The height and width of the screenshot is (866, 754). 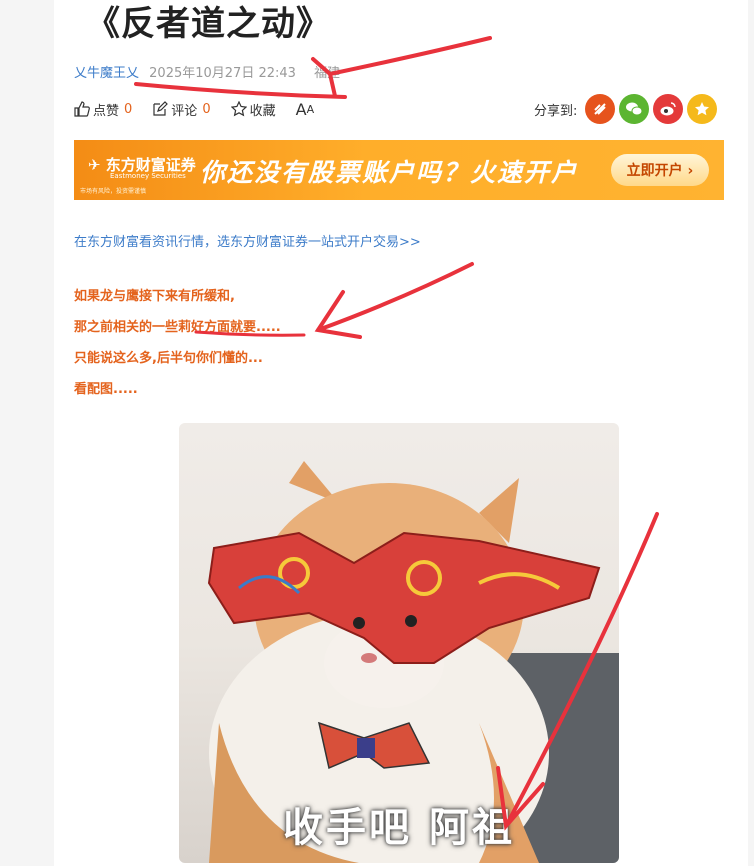 I want to click on favorite-label: 收藏, so click(x=262, y=111).